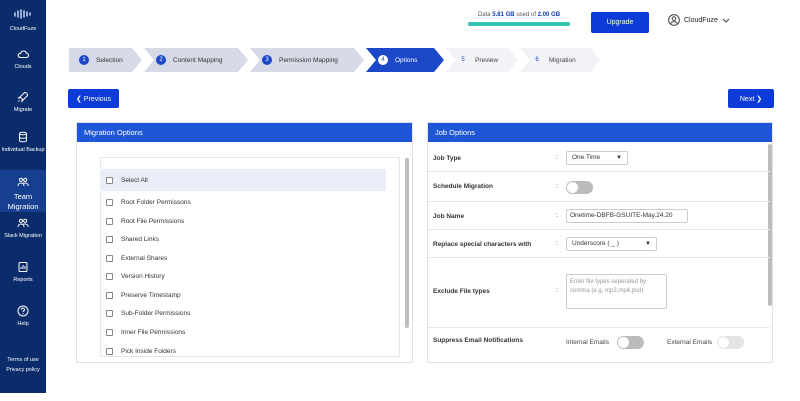  What do you see at coordinates (407, 243) in the screenshot?
I see `options-scrollbar` at bounding box center [407, 243].